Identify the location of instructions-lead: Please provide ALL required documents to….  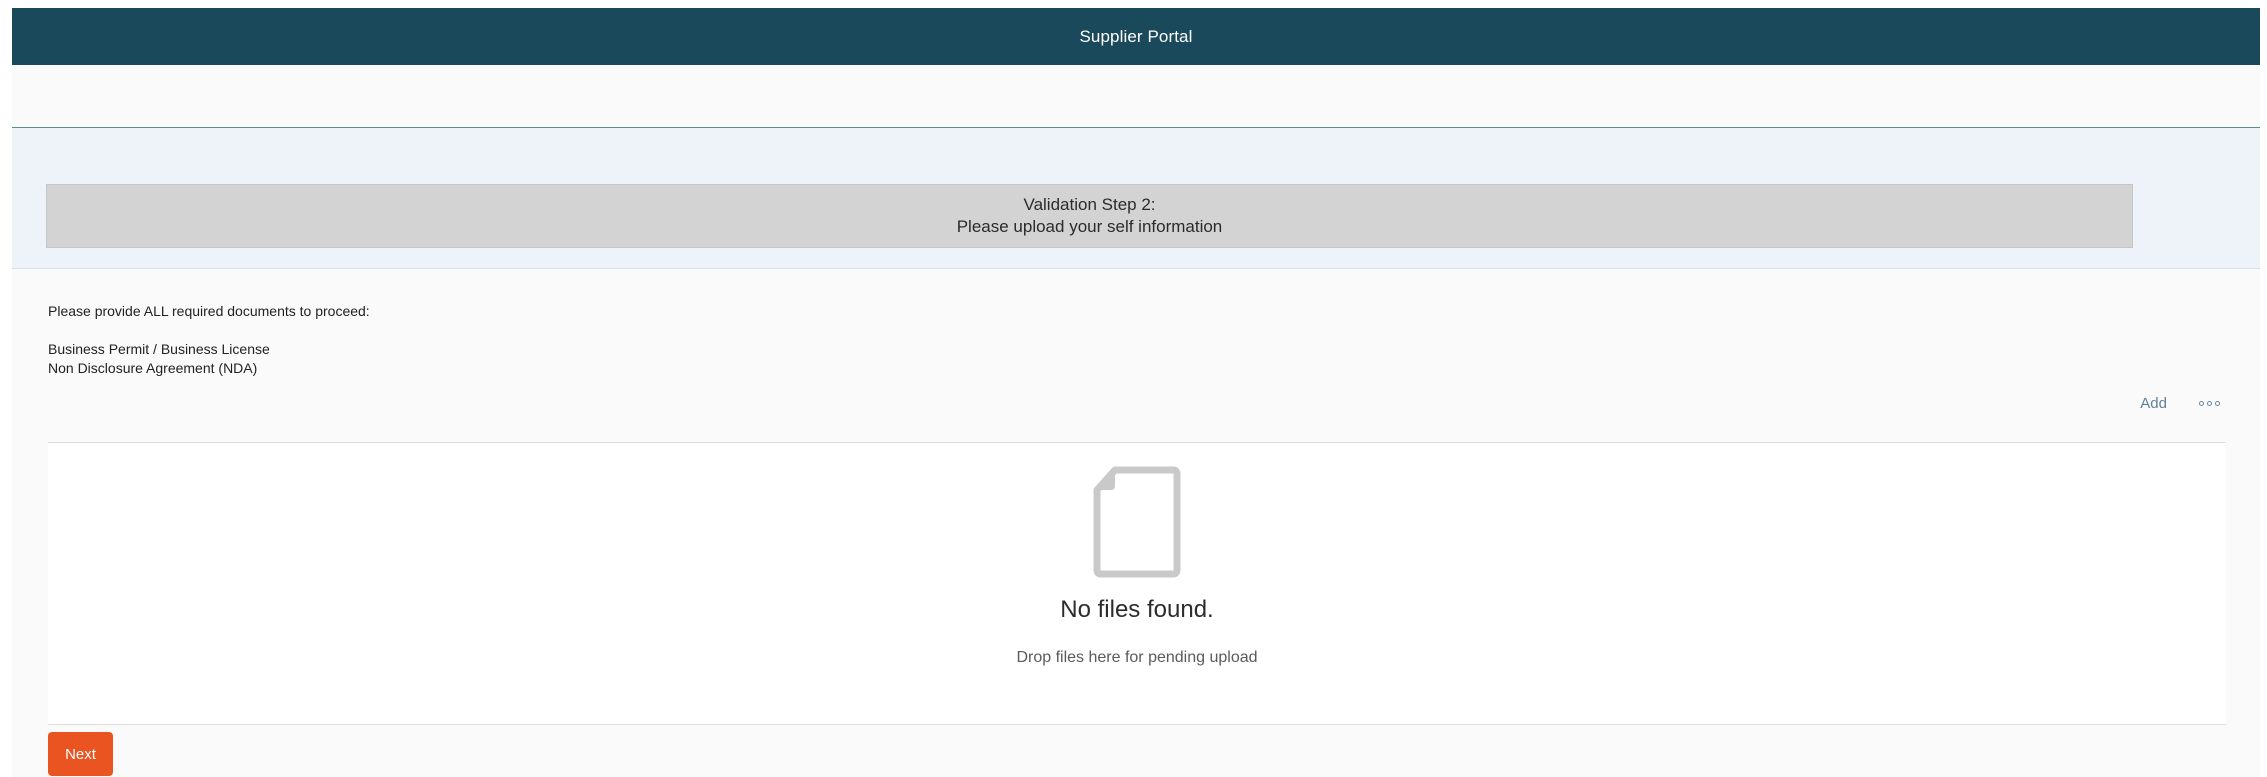
(209, 311).